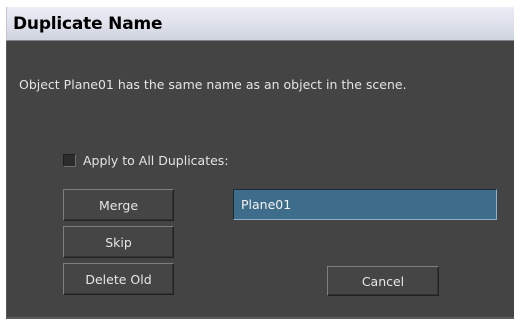 The width and height of the screenshot is (523, 322). I want to click on dialog-title: Duplicate Name, so click(88, 24).